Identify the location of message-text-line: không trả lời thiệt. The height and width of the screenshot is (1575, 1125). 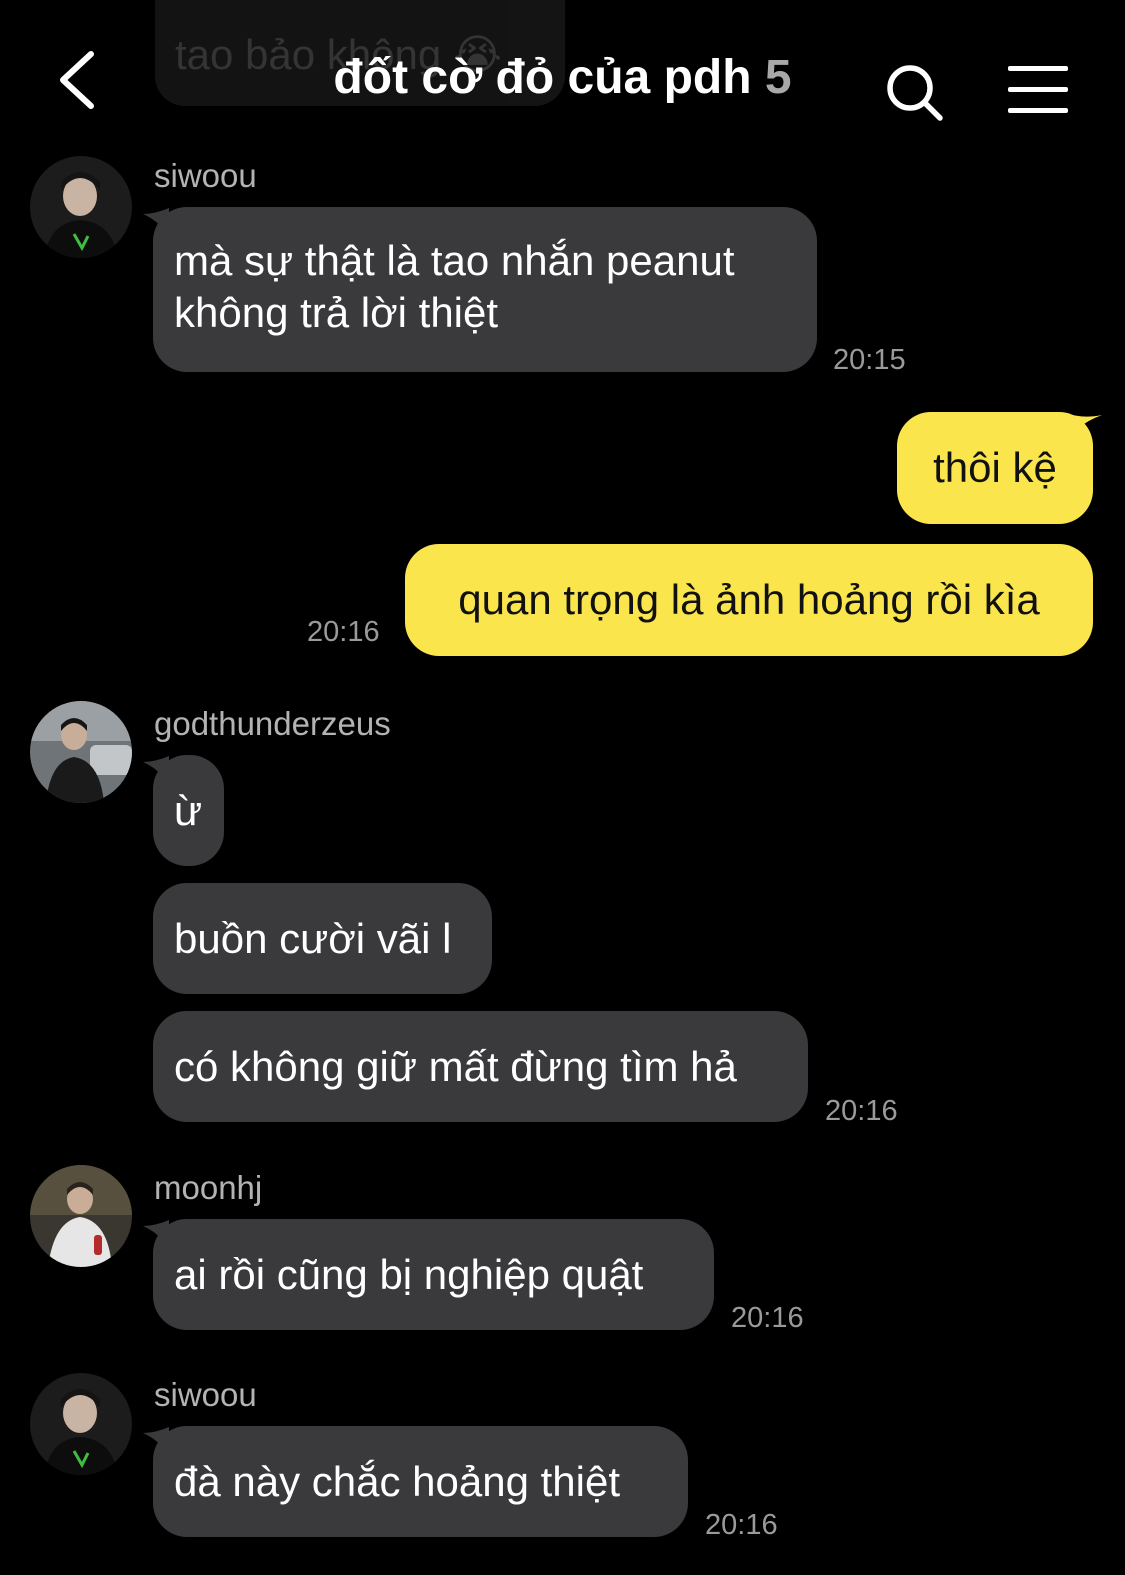
(336, 312).